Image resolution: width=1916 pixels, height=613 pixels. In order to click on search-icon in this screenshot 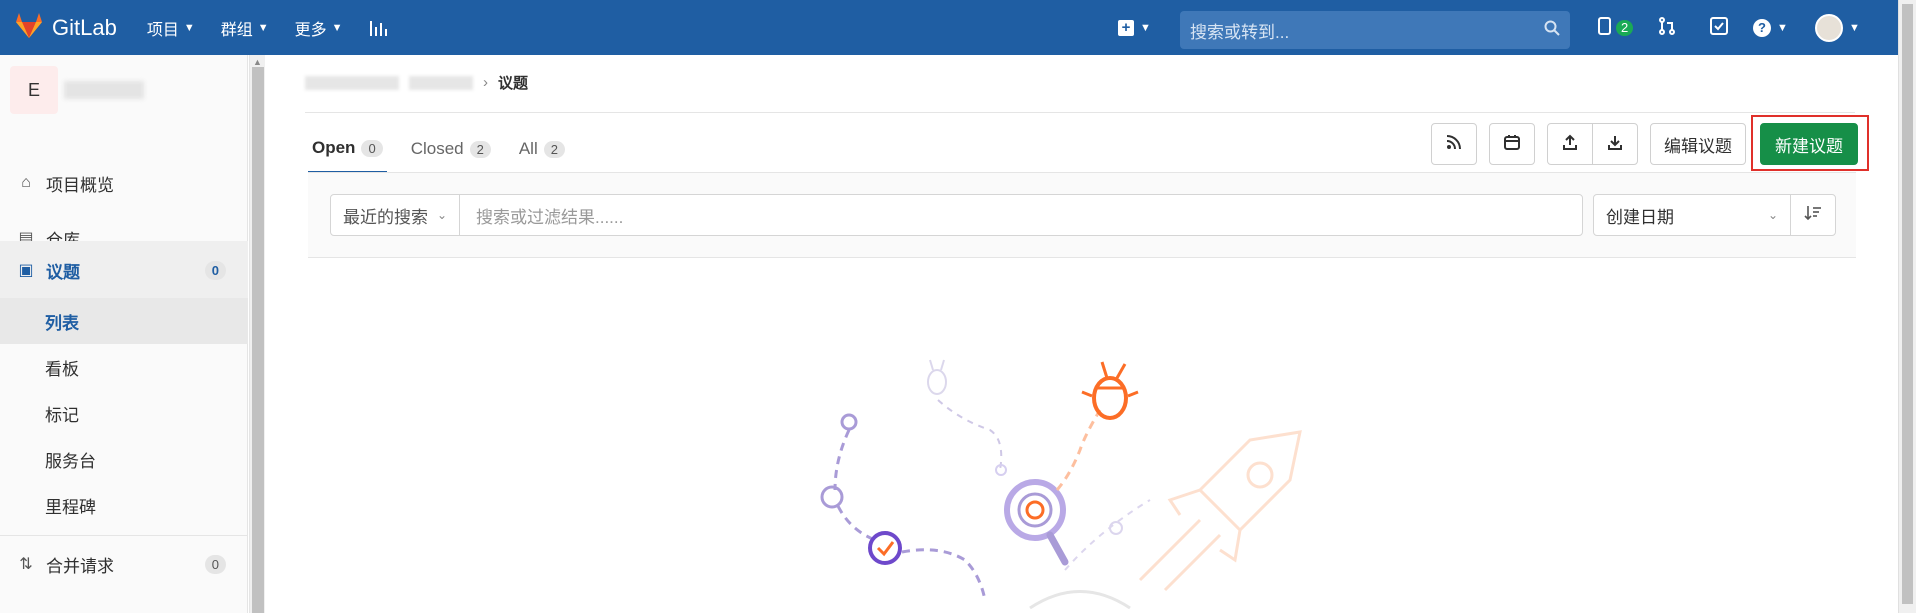, I will do `click(1552, 30)`.